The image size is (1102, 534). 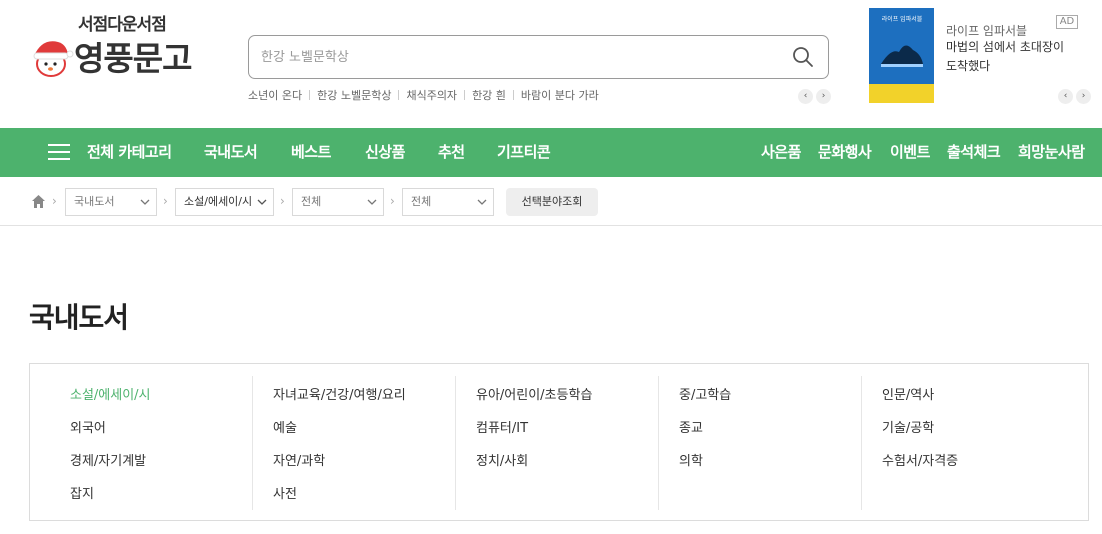 What do you see at coordinates (59, 152) in the screenshot?
I see `hamburger-menu-icon` at bounding box center [59, 152].